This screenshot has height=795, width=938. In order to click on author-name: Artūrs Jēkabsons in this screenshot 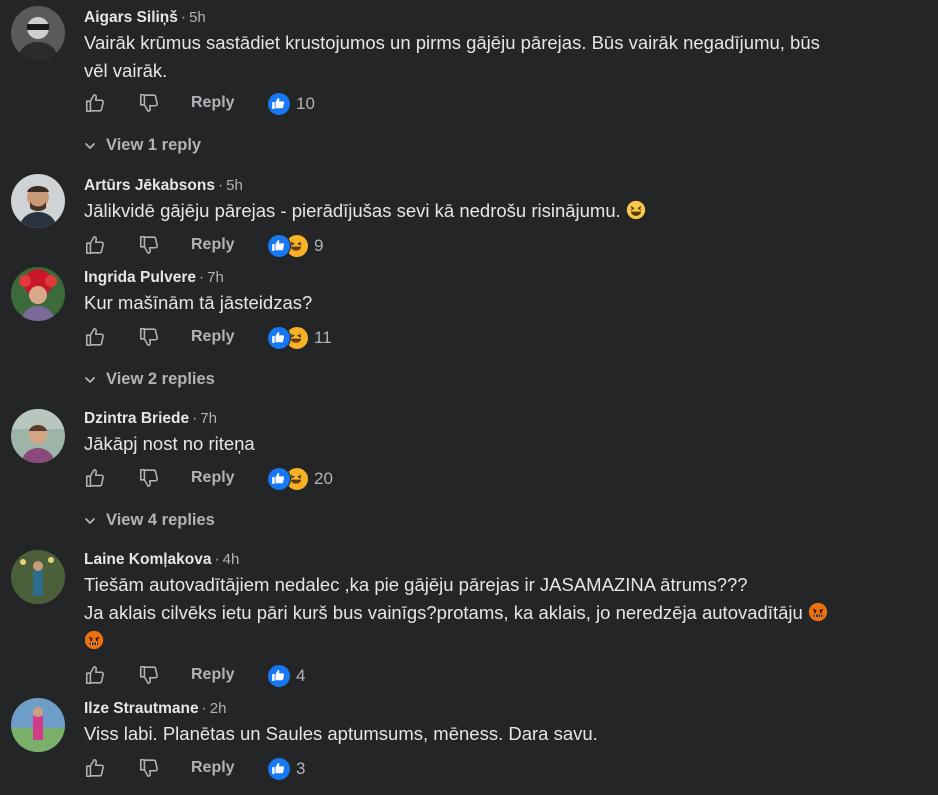, I will do `click(149, 185)`.